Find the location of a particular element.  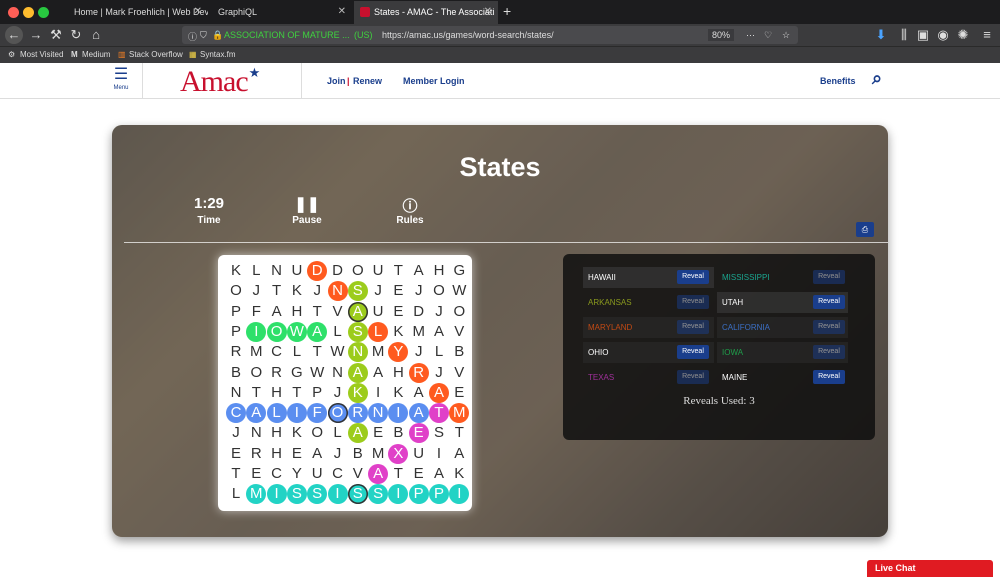

grid-letter: Y is located at coordinates (297, 474).